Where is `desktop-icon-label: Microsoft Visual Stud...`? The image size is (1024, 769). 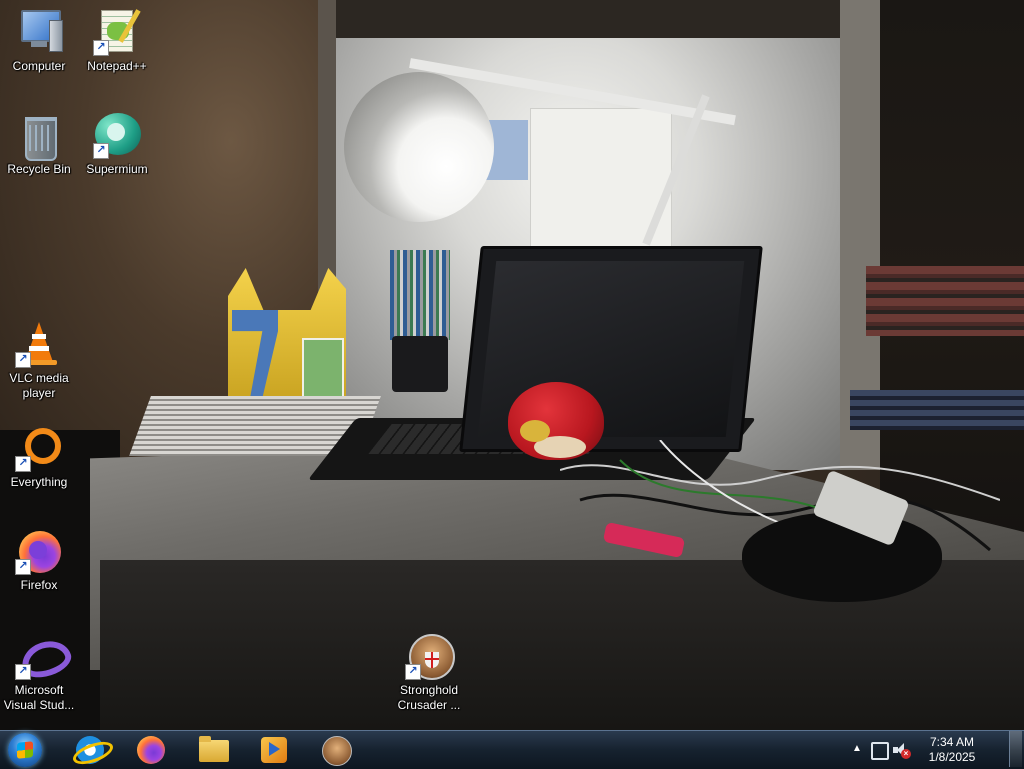
desktop-icon-label: Microsoft Visual Stud... is located at coordinates (39, 697).